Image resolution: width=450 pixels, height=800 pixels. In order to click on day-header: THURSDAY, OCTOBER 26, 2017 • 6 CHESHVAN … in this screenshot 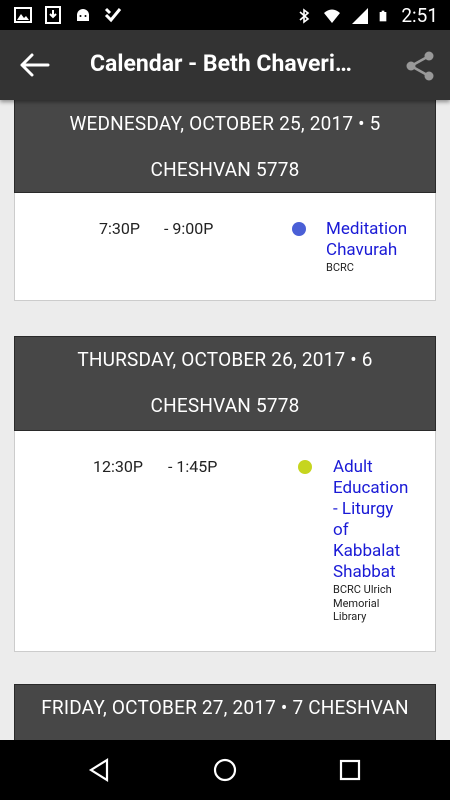, I will do `click(225, 383)`.